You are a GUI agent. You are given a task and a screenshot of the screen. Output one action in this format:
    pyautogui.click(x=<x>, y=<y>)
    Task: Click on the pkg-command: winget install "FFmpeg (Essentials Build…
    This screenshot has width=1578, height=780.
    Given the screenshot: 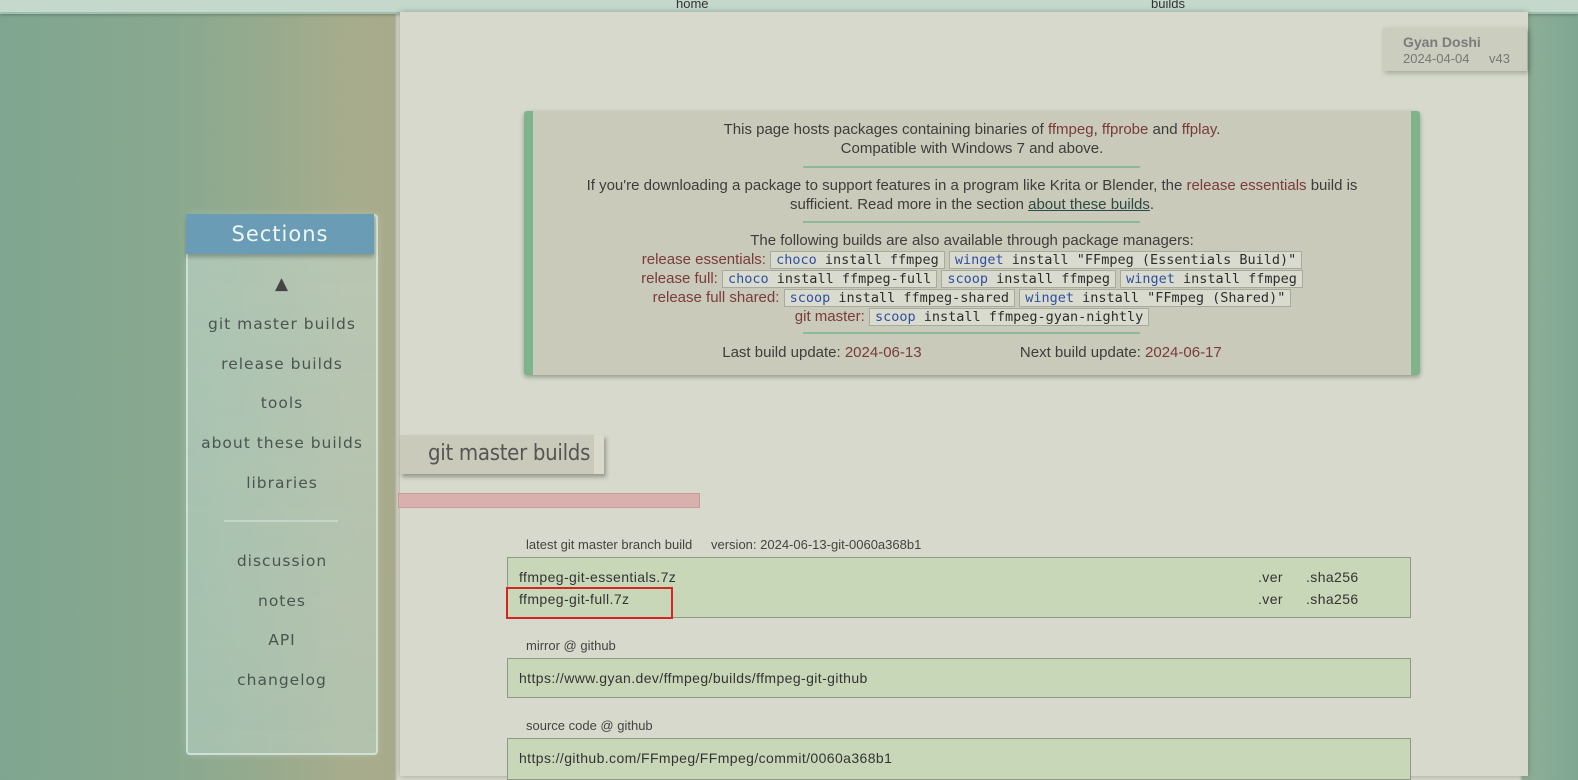 What is the action you would take?
    pyautogui.click(x=1125, y=260)
    